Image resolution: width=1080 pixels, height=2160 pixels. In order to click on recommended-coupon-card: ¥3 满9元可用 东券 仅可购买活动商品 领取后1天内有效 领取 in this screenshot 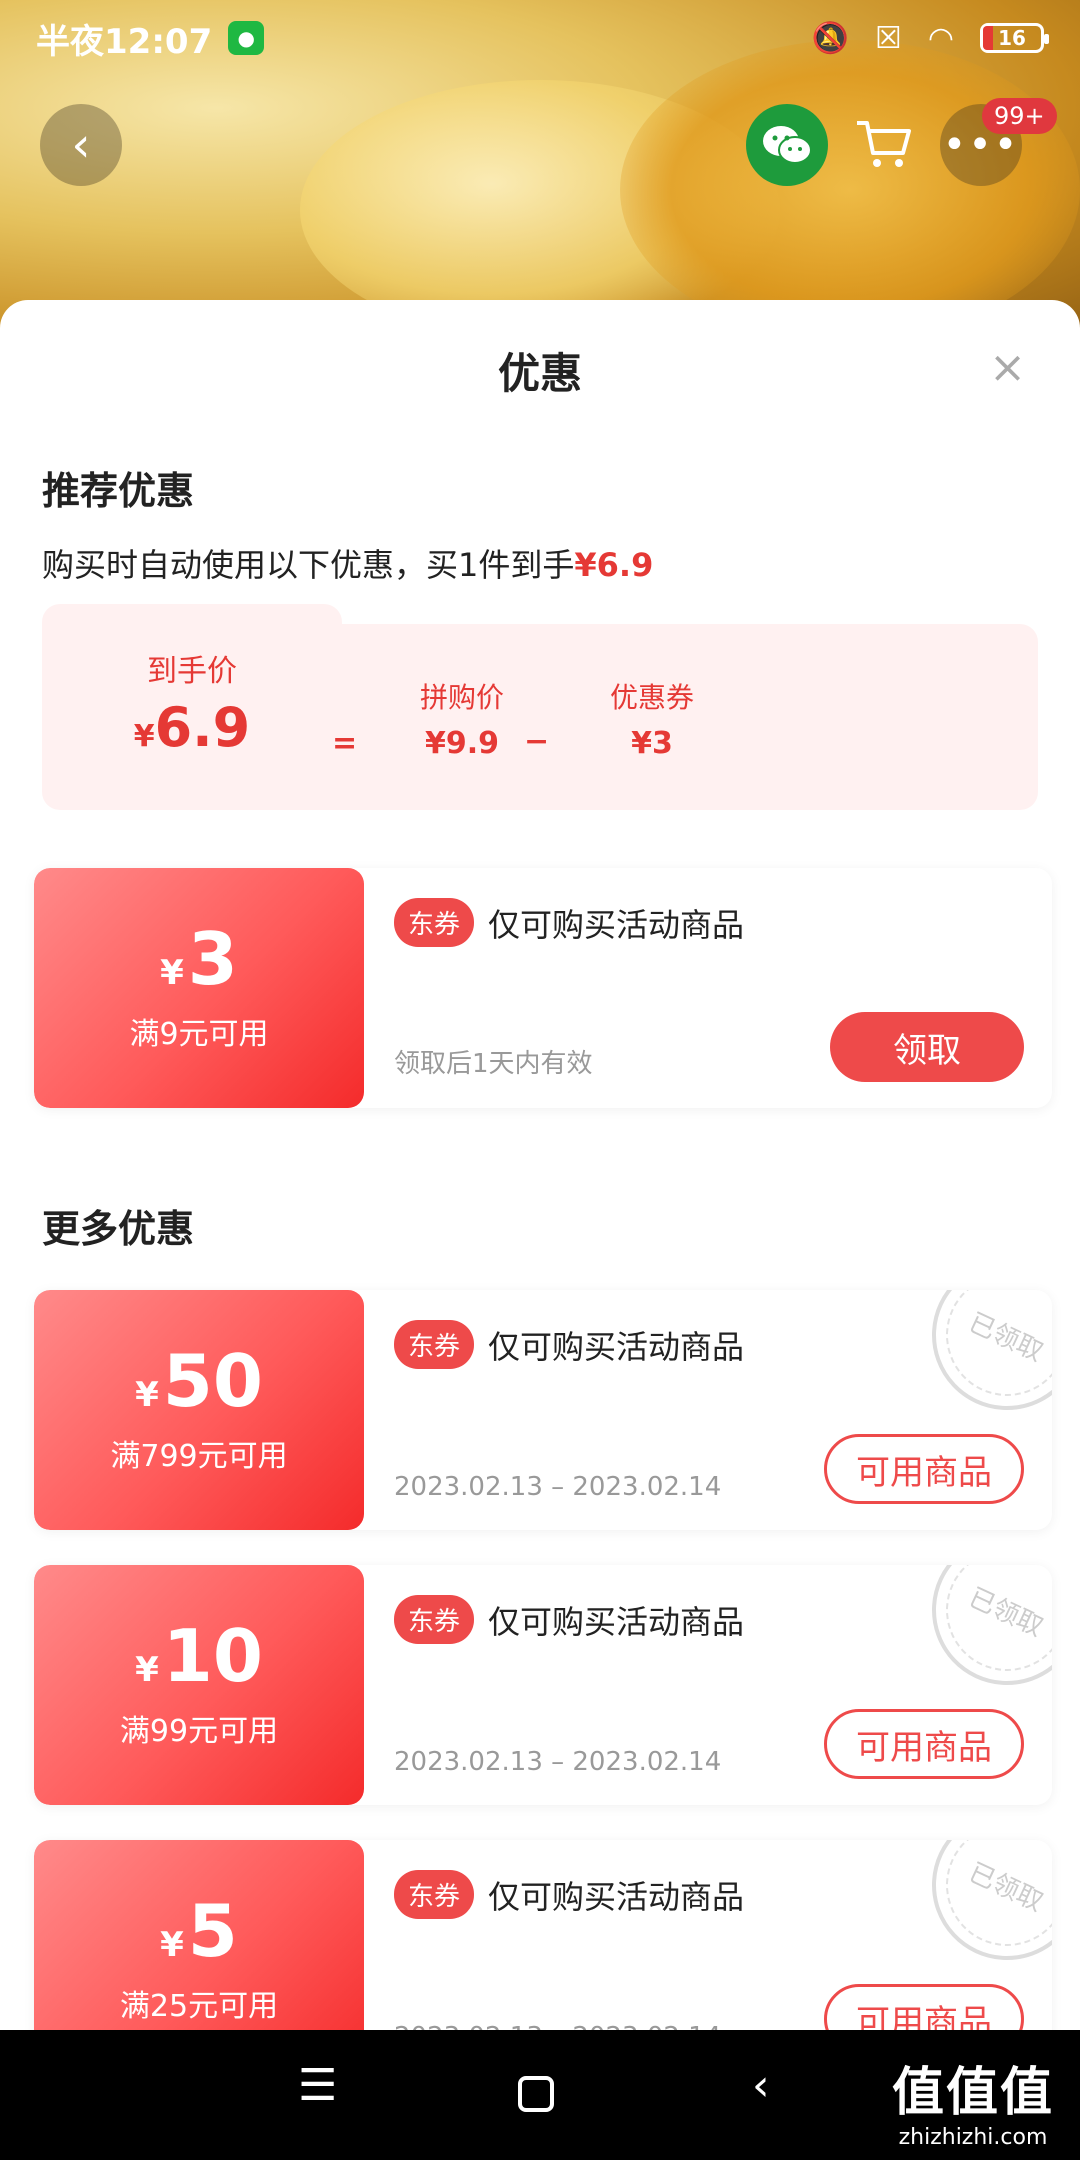, I will do `click(543, 988)`.